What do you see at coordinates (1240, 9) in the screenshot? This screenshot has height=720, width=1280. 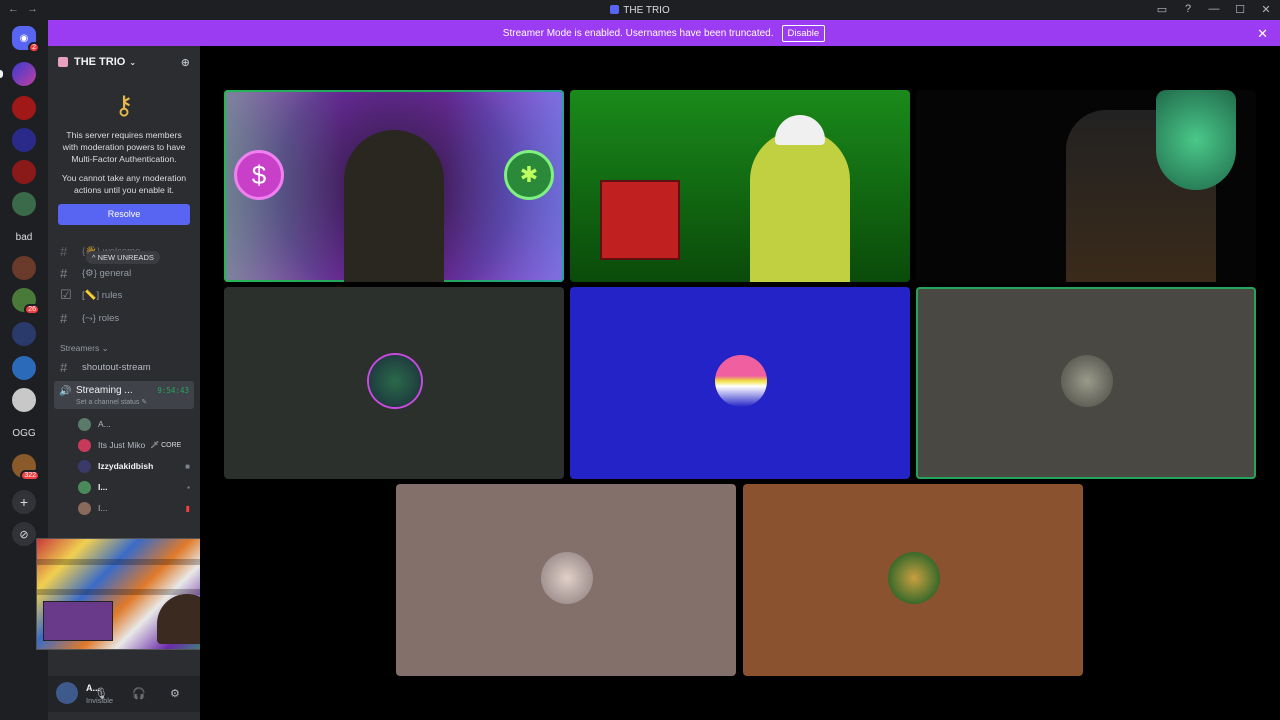 I see `maximize-button: ☐` at bounding box center [1240, 9].